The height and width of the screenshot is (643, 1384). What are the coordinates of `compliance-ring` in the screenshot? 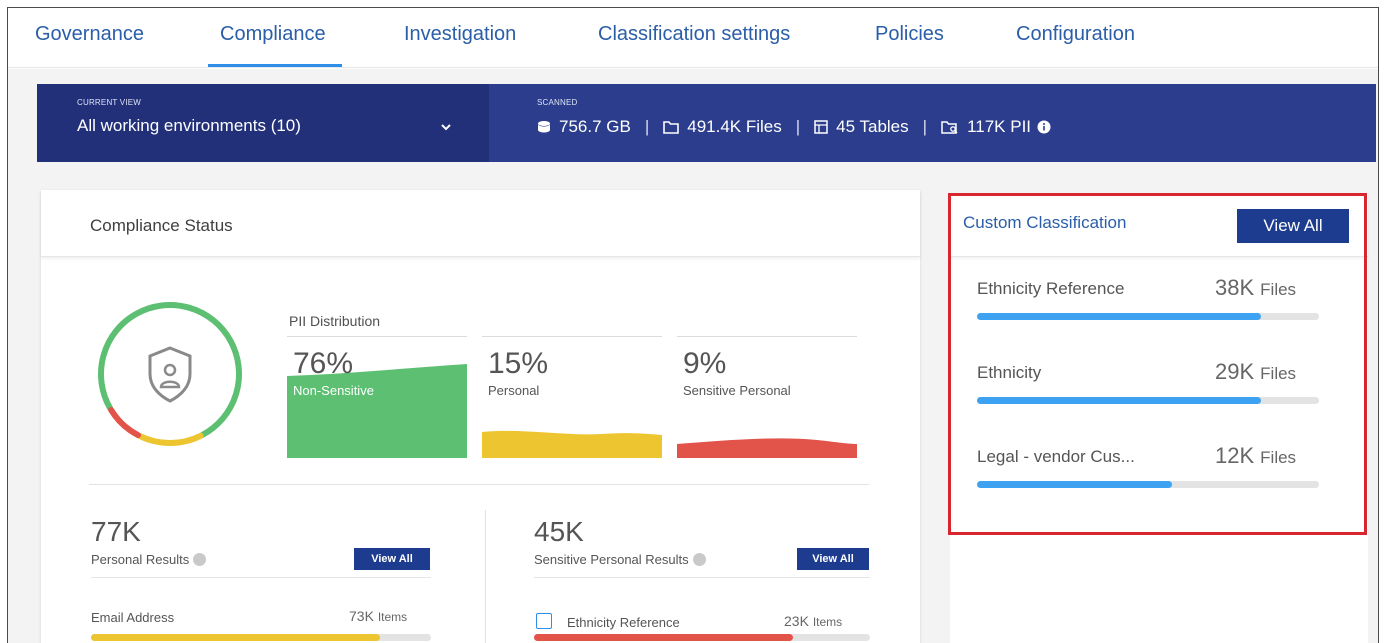 It's located at (170, 374).